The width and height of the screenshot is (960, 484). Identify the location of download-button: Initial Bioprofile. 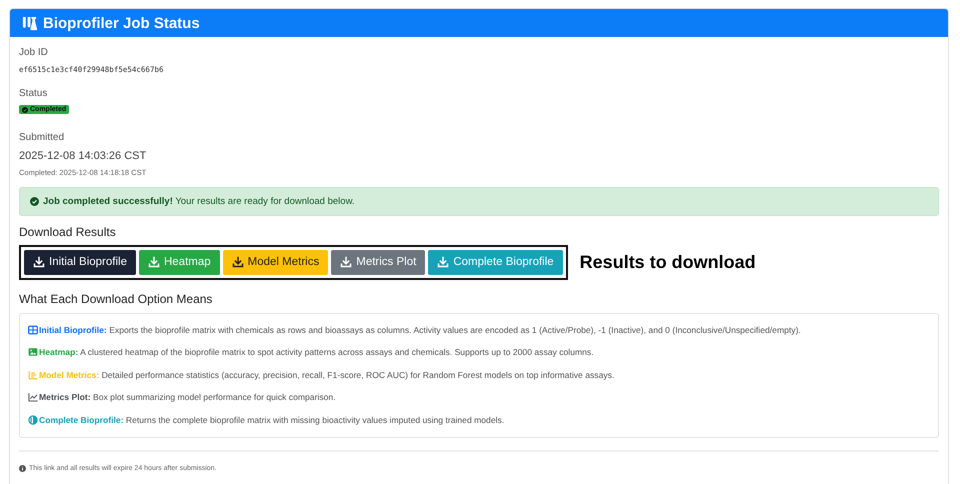
(80, 262).